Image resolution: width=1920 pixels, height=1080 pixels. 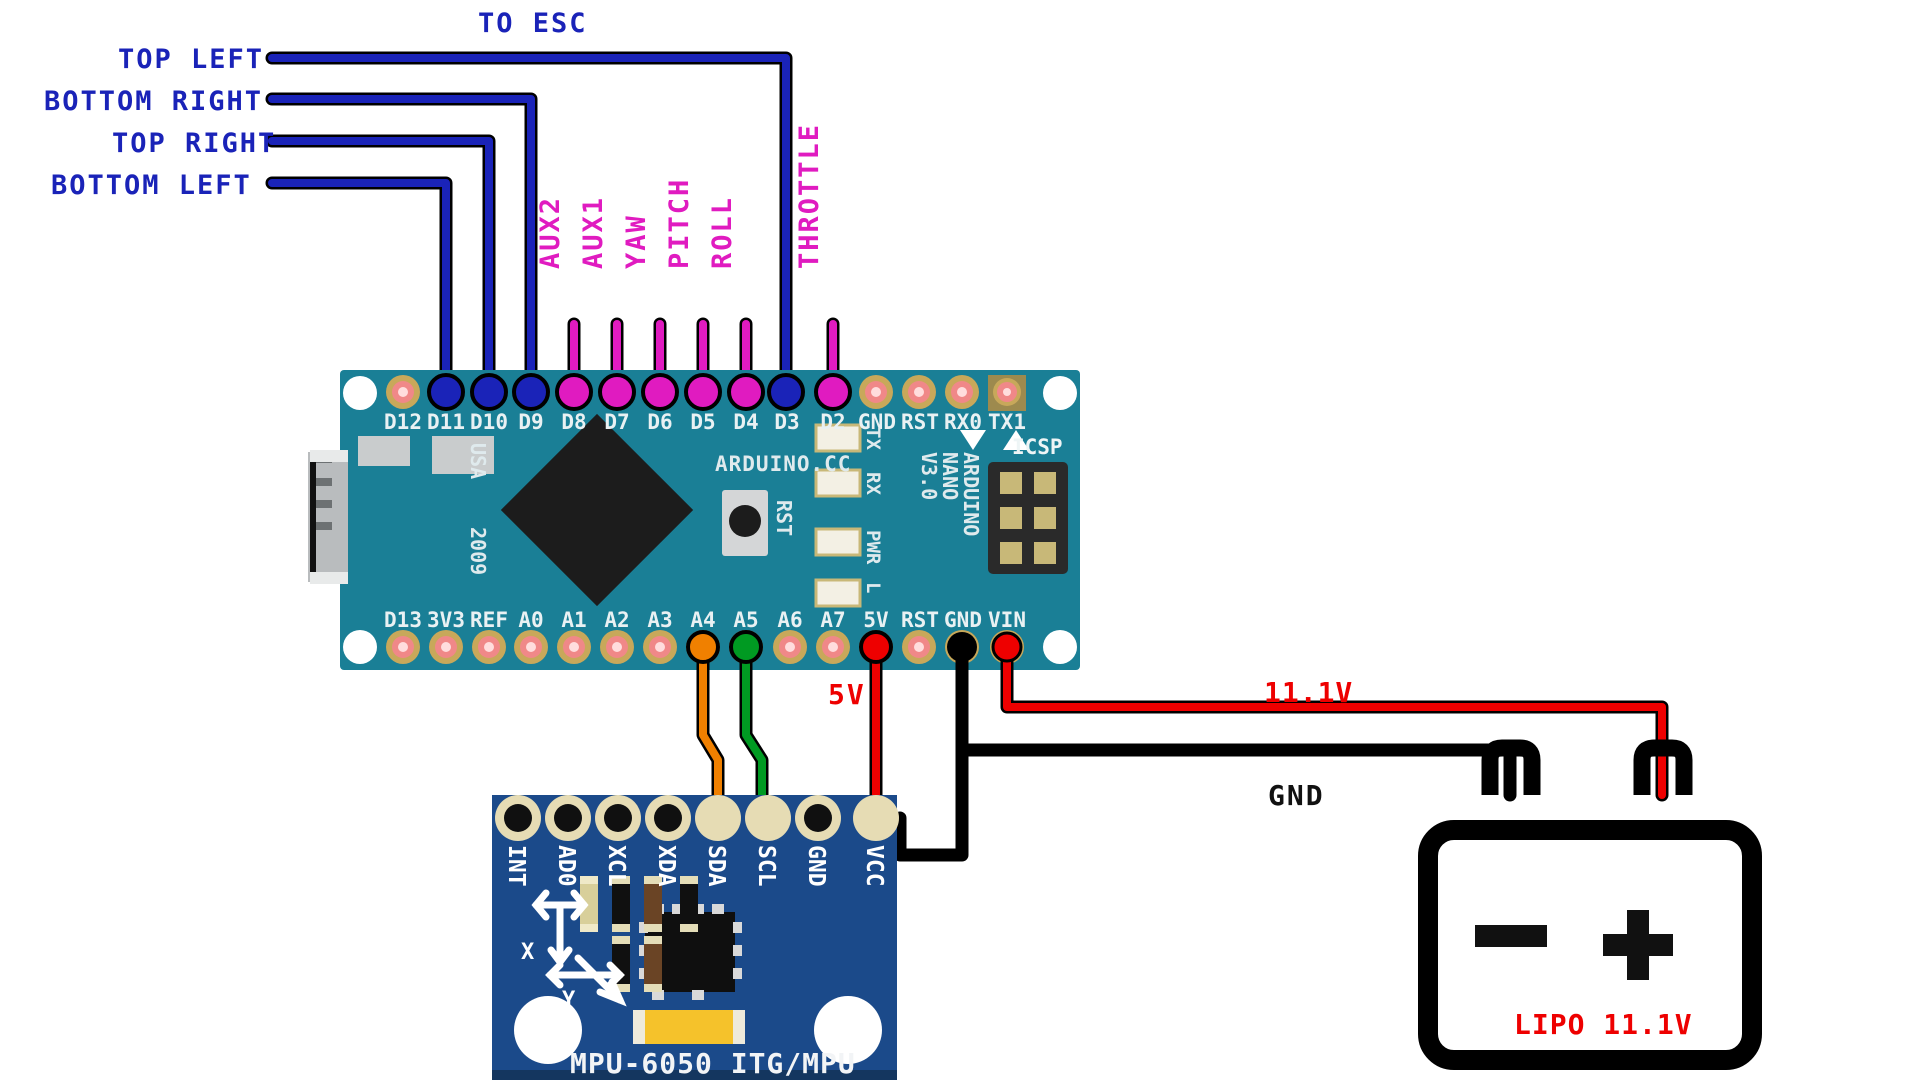 I want to click on ground-annotation: GND, so click(x=1296, y=795).